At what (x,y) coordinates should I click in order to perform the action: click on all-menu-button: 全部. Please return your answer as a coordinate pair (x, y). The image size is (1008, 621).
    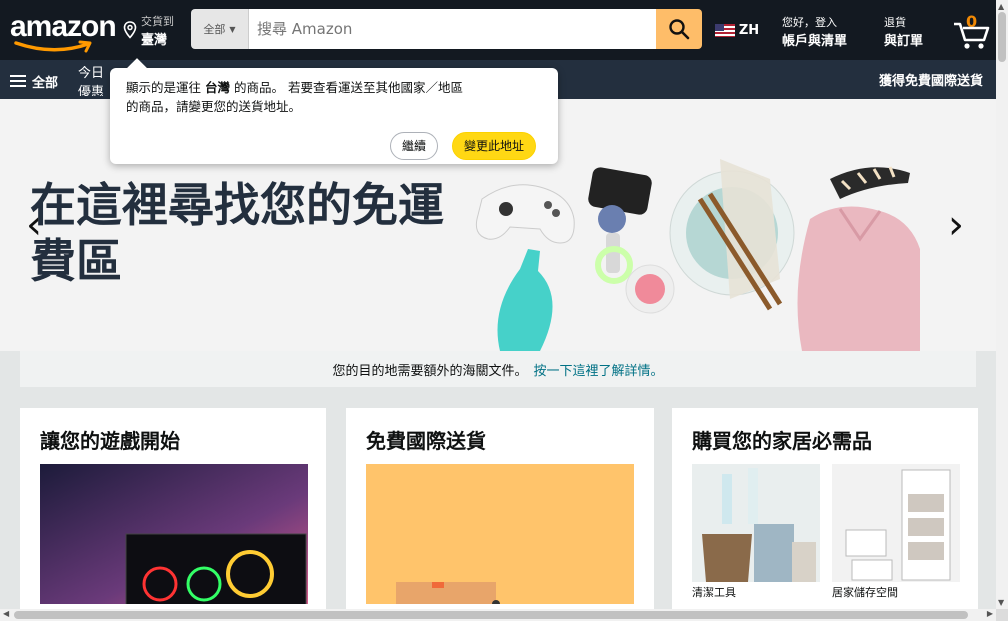
    Looking at the image, I should click on (37, 81).